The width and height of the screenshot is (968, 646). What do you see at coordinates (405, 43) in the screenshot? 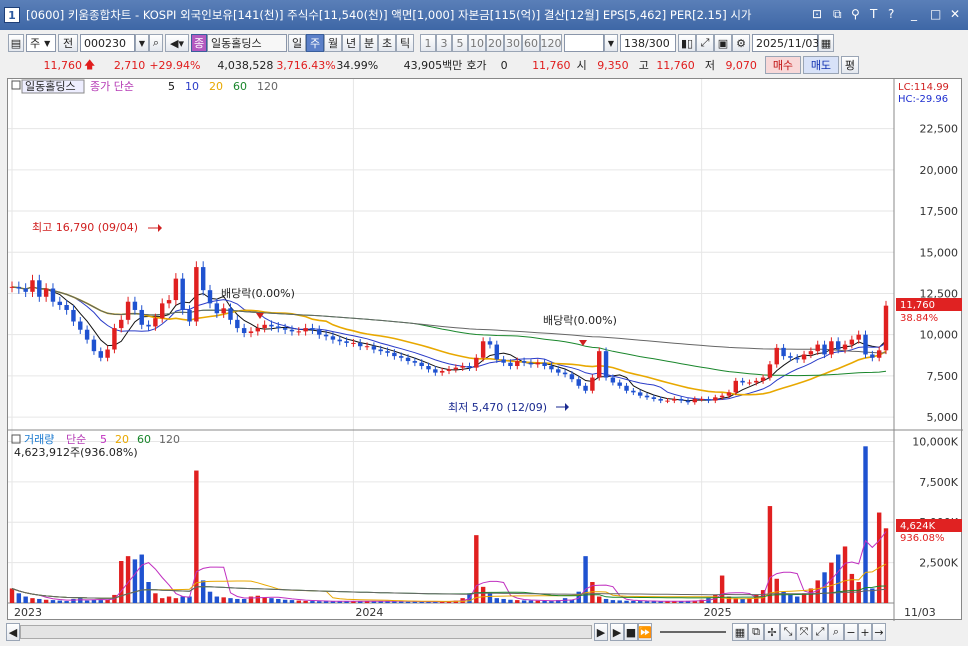
I see `period-tab-6: 틱` at bounding box center [405, 43].